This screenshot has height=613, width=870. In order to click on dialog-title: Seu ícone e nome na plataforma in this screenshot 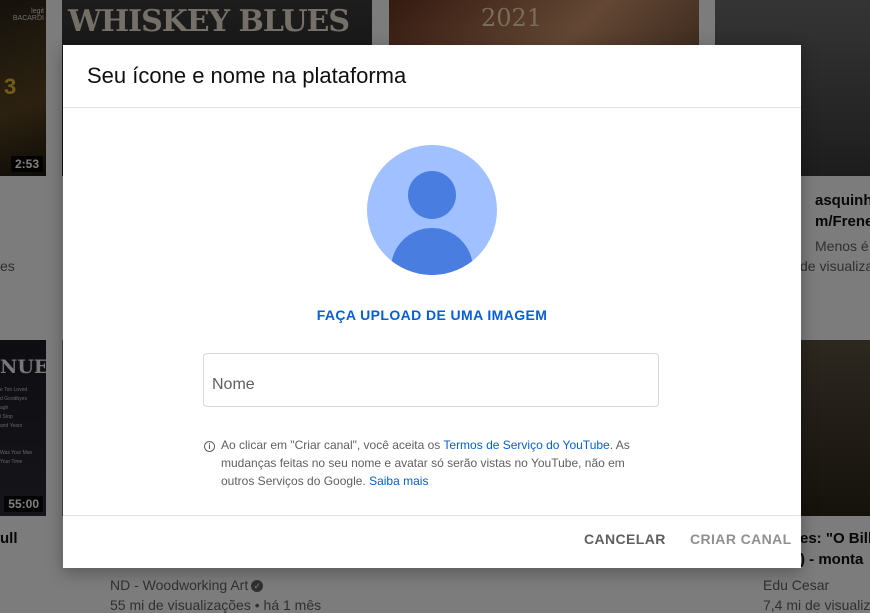, I will do `click(247, 75)`.